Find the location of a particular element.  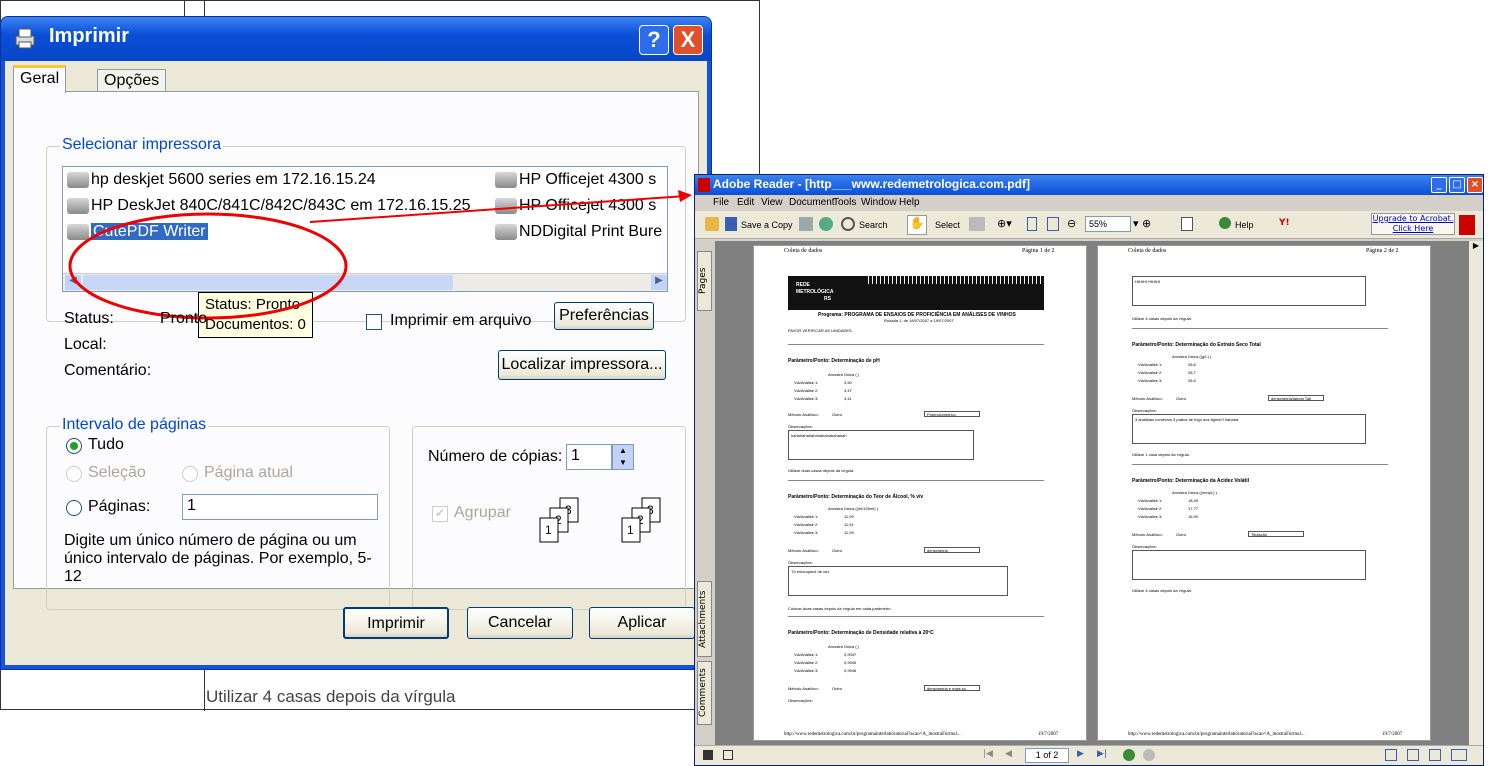

page1-header-right: Página 1 de 2 is located at coordinates (1038, 251).